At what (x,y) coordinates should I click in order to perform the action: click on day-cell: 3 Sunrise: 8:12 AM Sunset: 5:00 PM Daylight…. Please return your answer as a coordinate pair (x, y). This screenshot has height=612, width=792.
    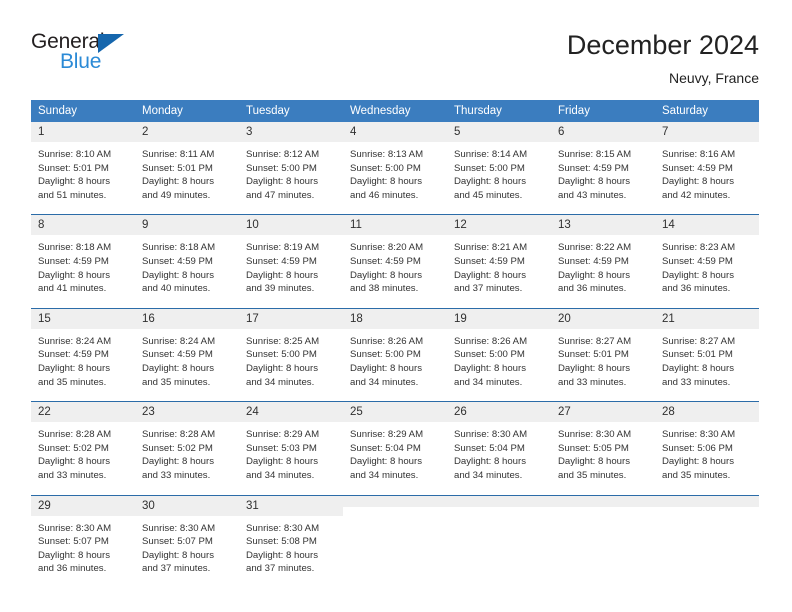
    Looking at the image, I should click on (291, 164).